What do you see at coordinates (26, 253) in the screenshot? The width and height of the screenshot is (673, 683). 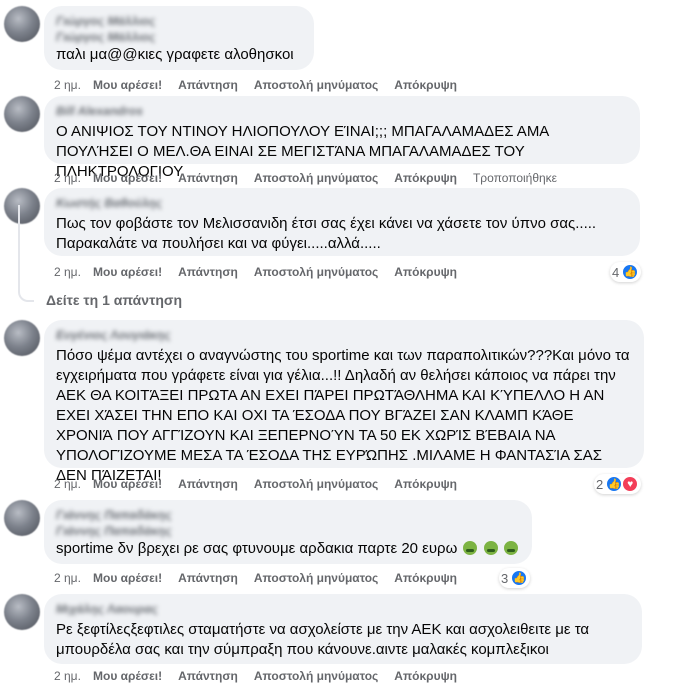 I see `thread-connector` at bounding box center [26, 253].